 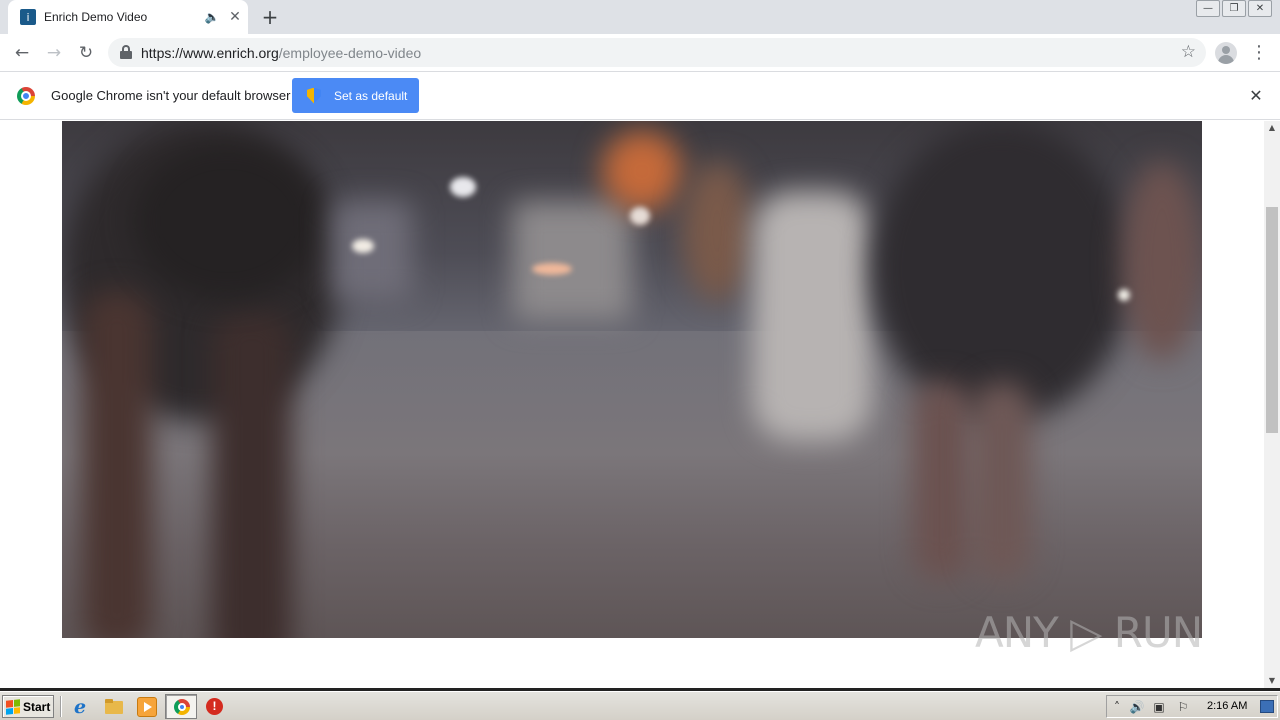 I want to click on infobar-message: Google Chrome isn't your default browser, so click(x=171, y=95).